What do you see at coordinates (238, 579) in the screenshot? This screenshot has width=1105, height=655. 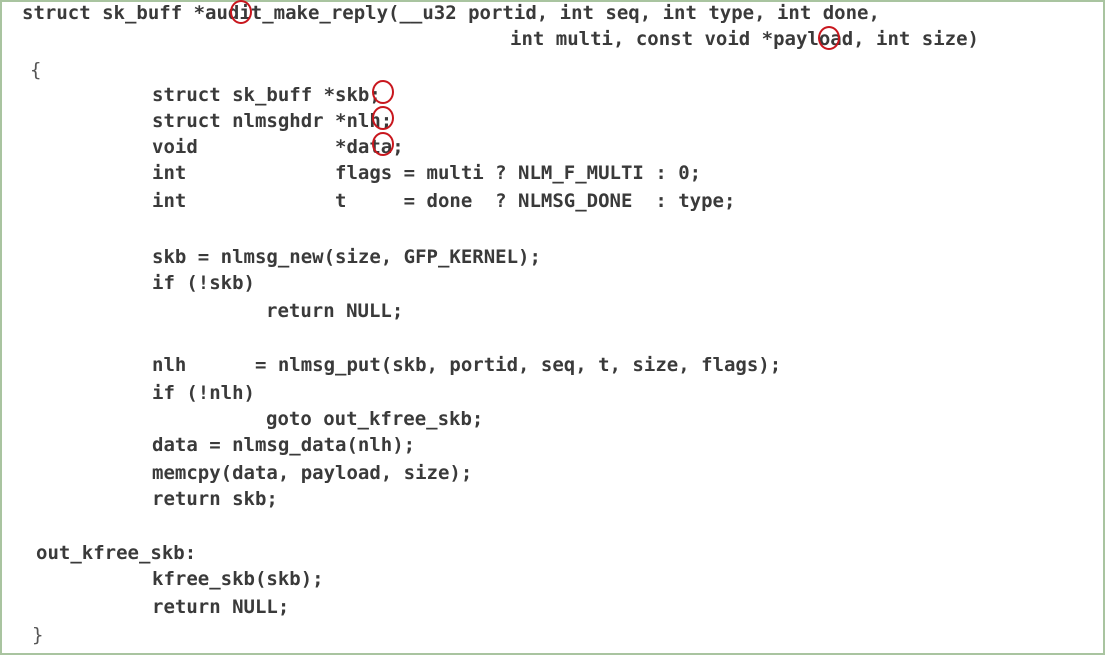 I see `code-line-19: kfree_skb(skb);` at bounding box center [238, 579].